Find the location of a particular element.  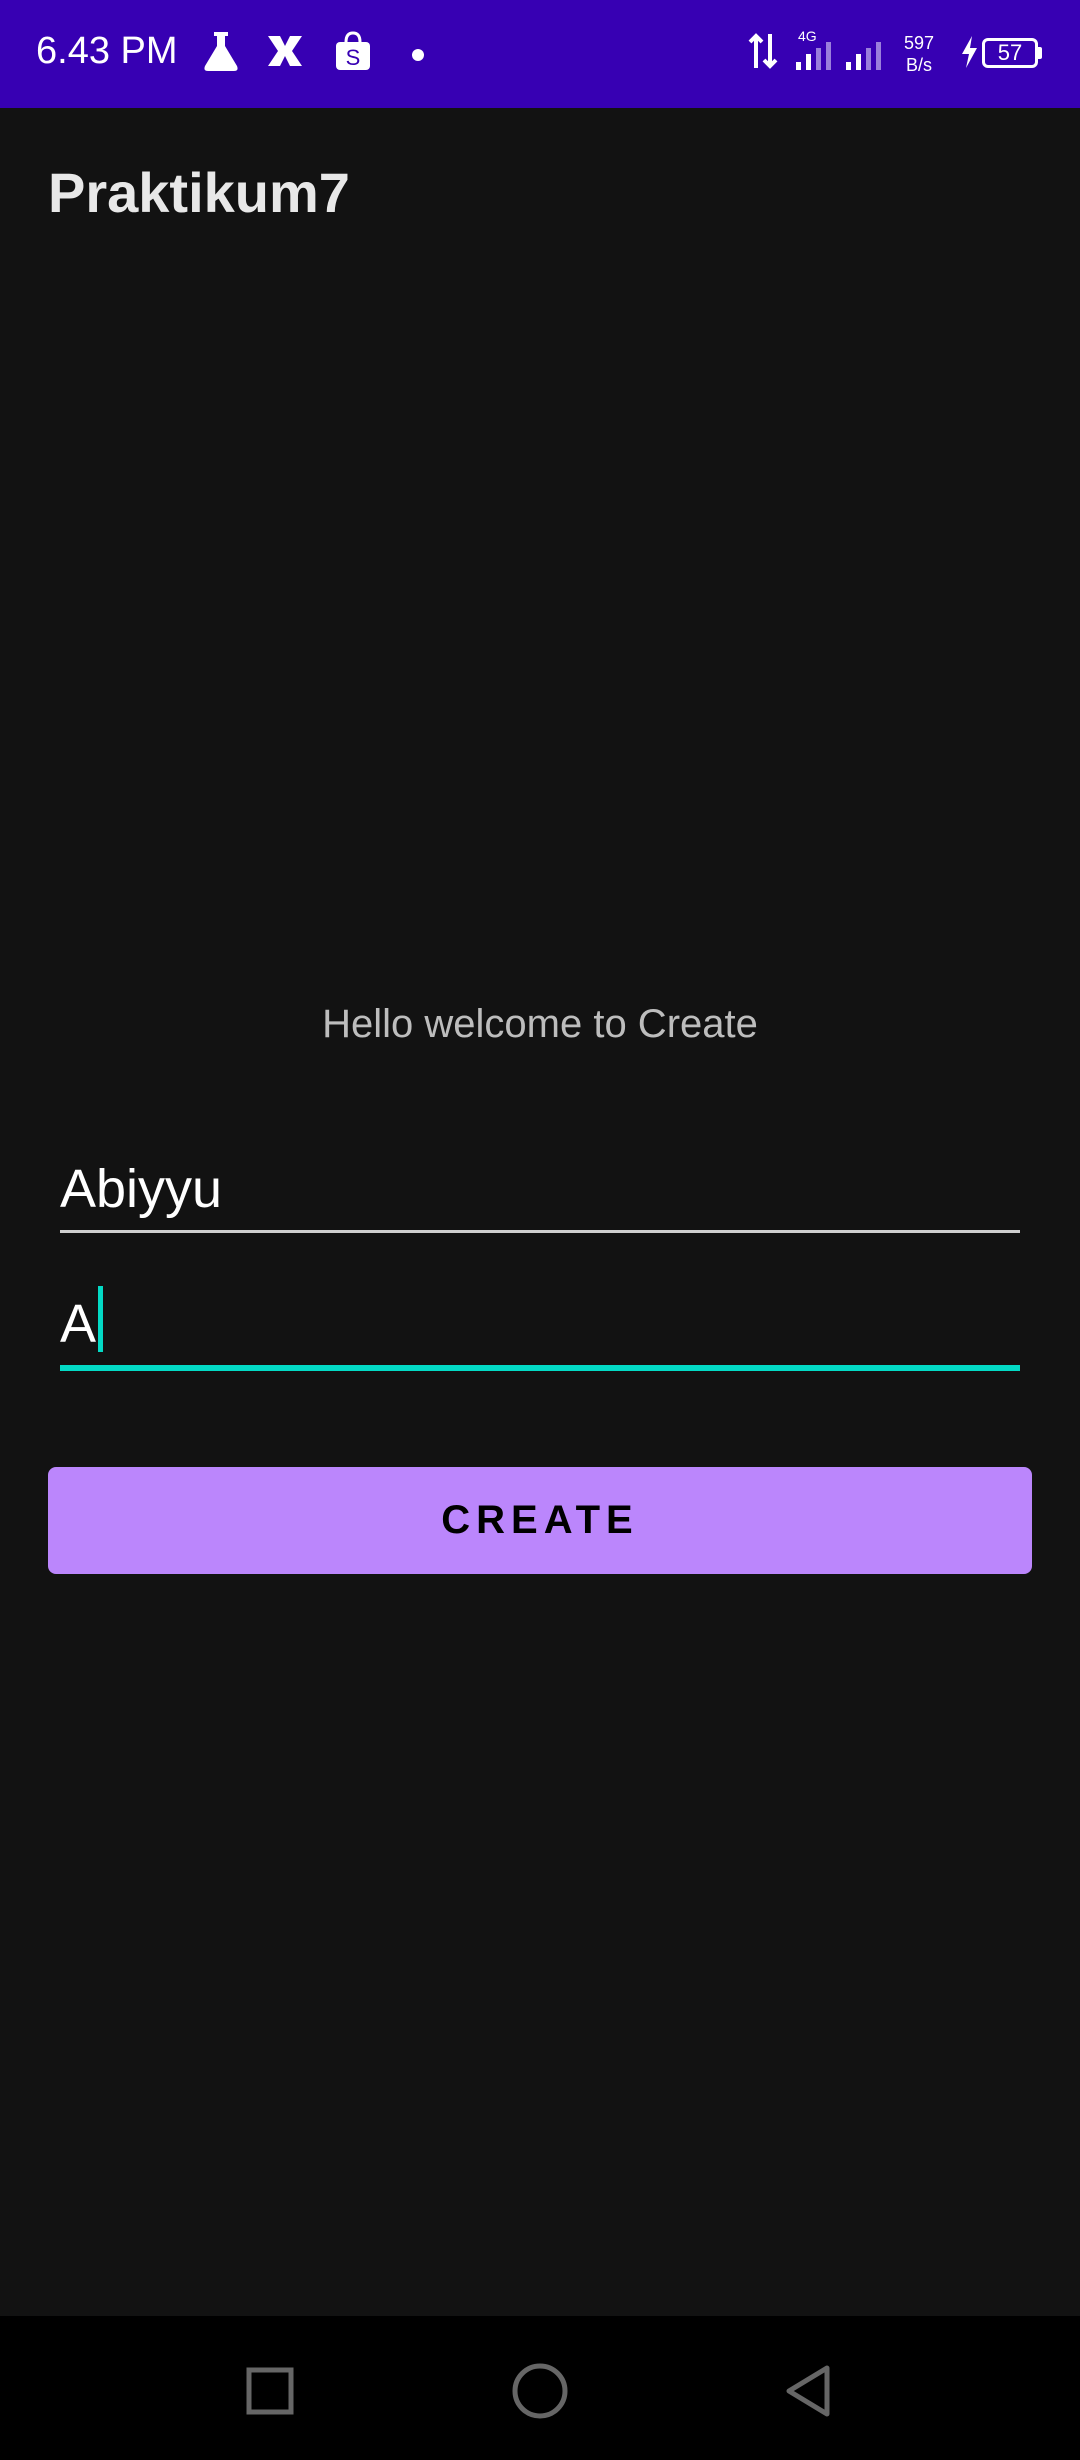

net-speed-unit: B/s is located at coordinates (919, 65).